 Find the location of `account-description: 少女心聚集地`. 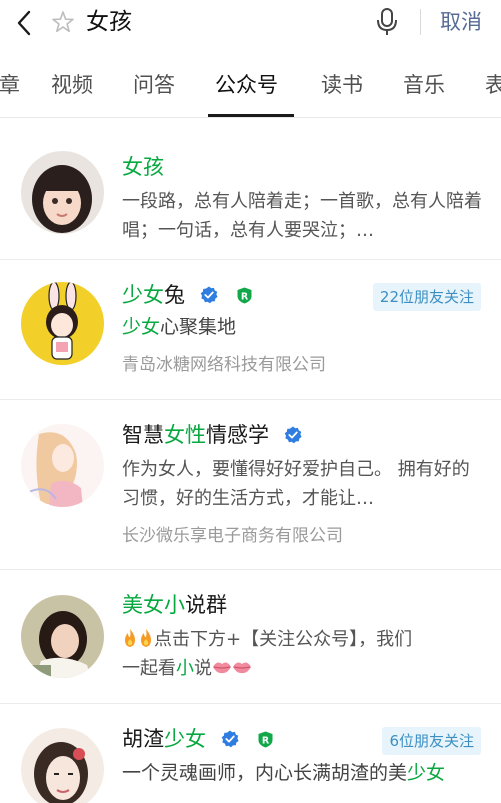

account-description: 少女心聚集地 is located at coordinates (179, 327).